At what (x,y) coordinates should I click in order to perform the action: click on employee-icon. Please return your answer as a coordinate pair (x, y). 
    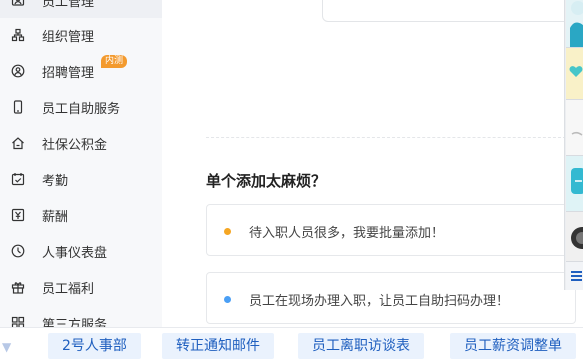
    Looking at the image, I should click on (18, 4).